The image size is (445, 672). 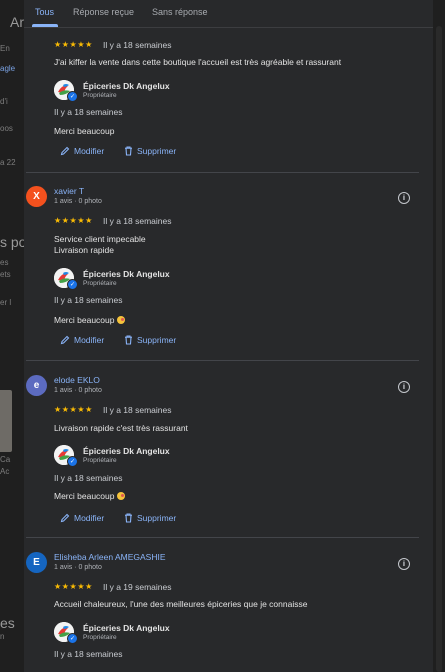 I want to click on avatar: E, so click(x=36, y=562).